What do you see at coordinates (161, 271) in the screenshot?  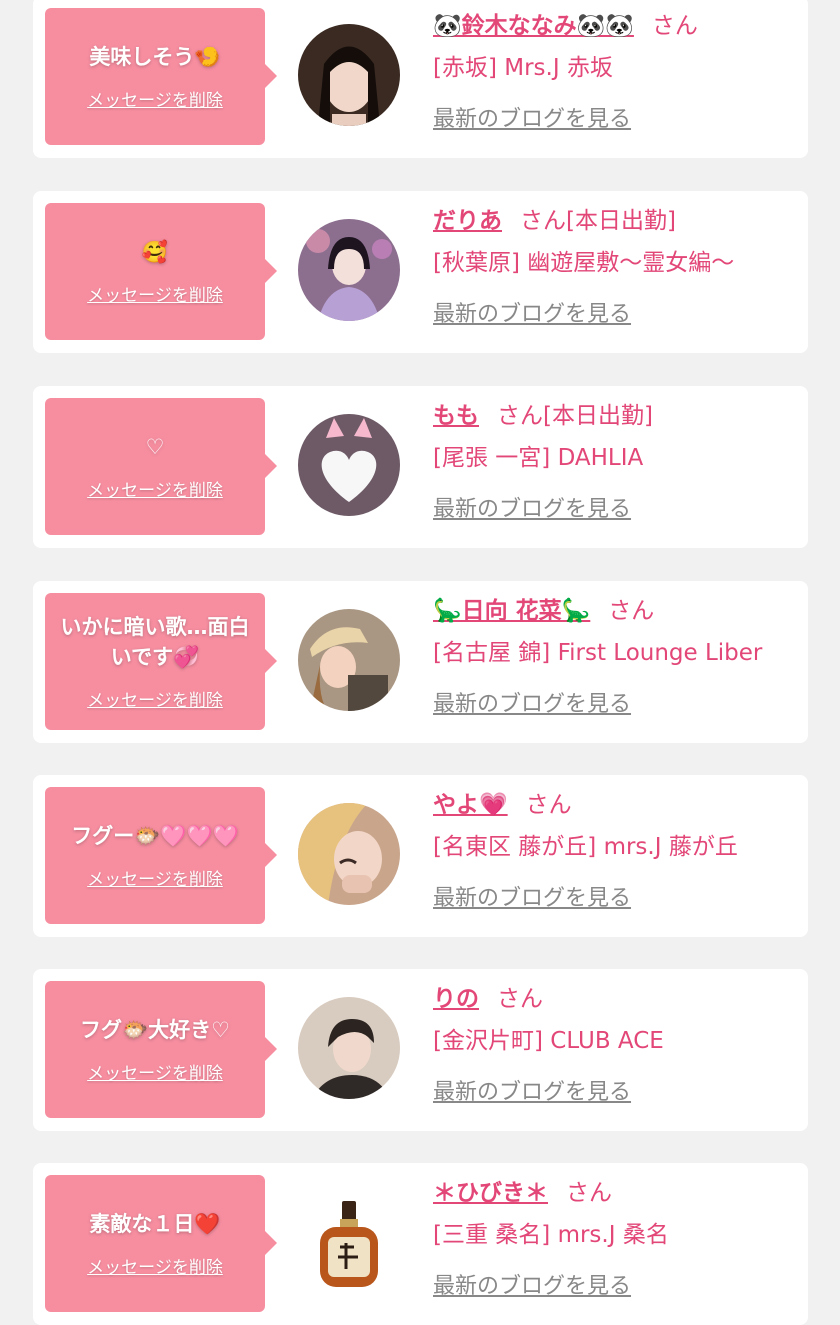 I see `message-bubble: 🥰 メッセージを削除` at bounding box center [161, 271].